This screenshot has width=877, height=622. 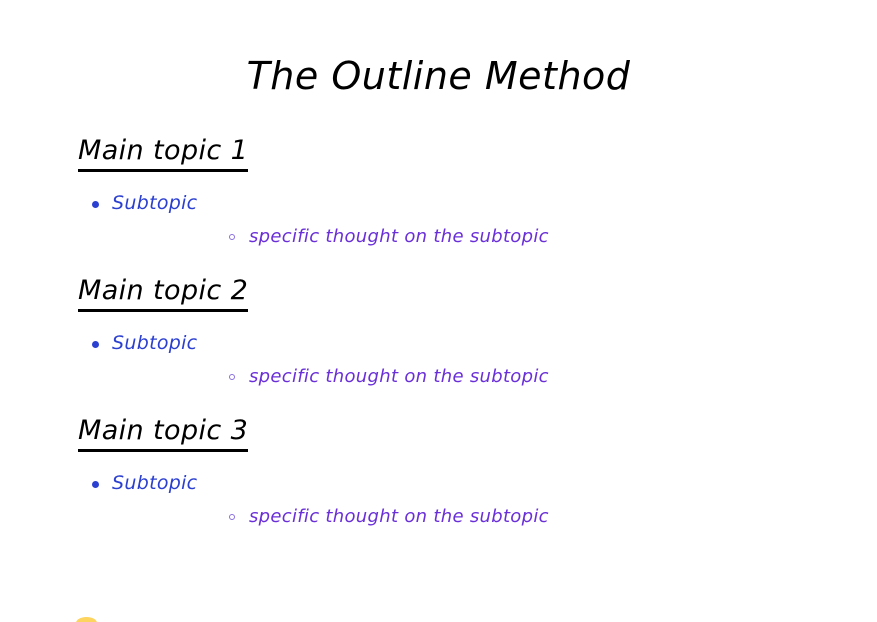 What do you see at coordinates (163, 153) in the screenshot?
I see `main-topic-heading: Main topic 1` at bounding box center [163, 153].